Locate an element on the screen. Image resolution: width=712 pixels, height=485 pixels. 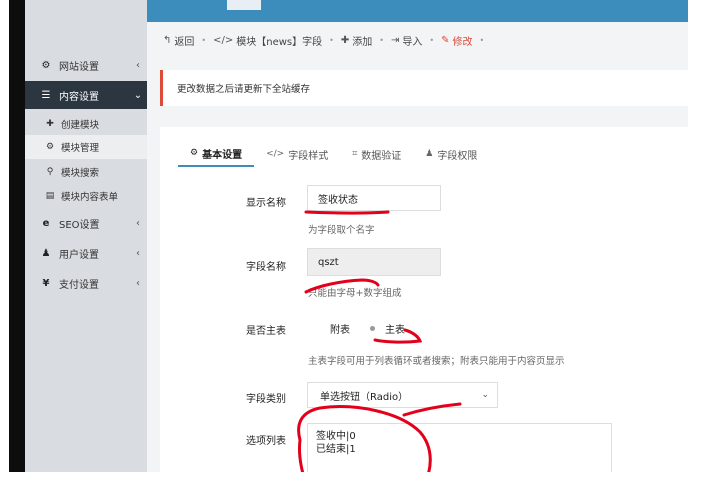
radio-dot-selected is located at coordinates (372, 328).